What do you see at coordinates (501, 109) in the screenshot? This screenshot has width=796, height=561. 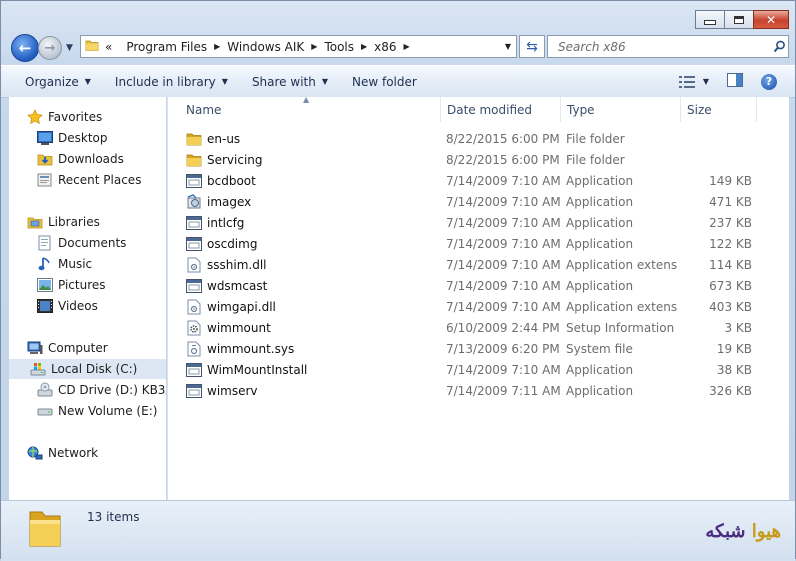 I see `column-header-date-modified: Date modified` at bounding box center [501, 109].